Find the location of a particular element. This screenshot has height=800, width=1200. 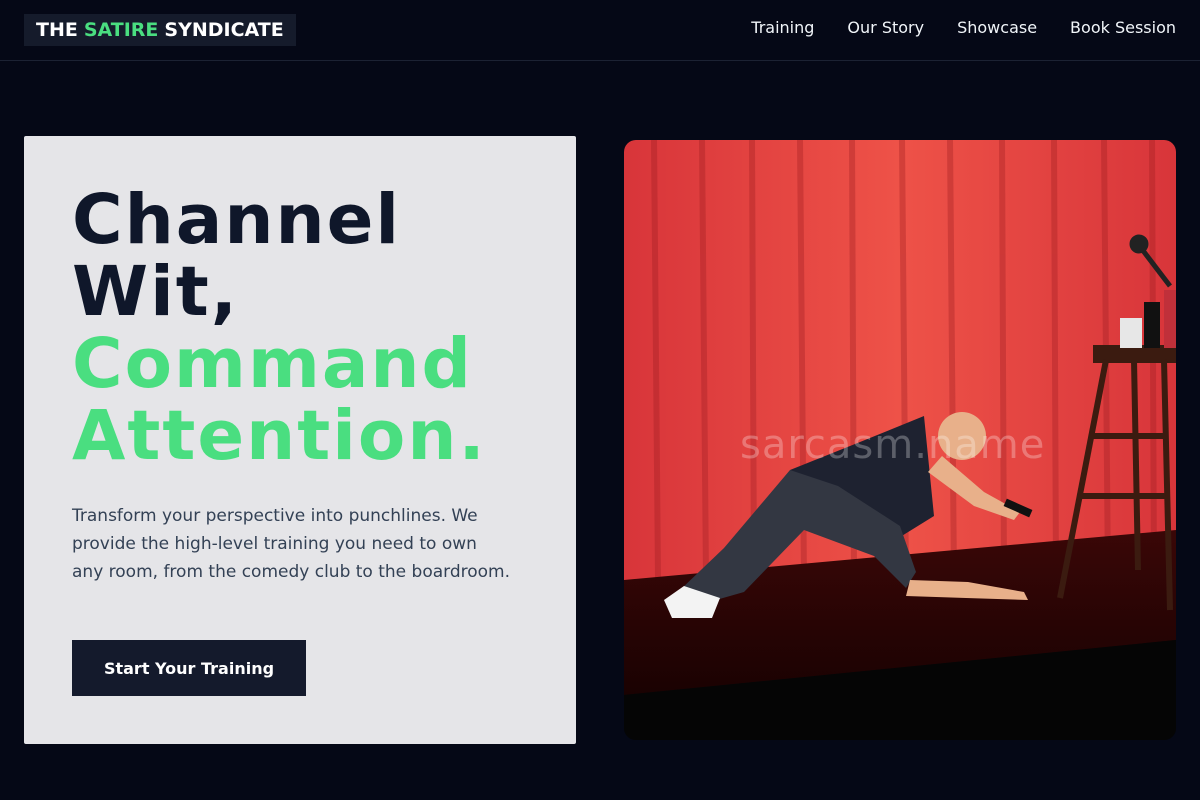

headline-line-2: Wit, is located at coordinates (155, 292).